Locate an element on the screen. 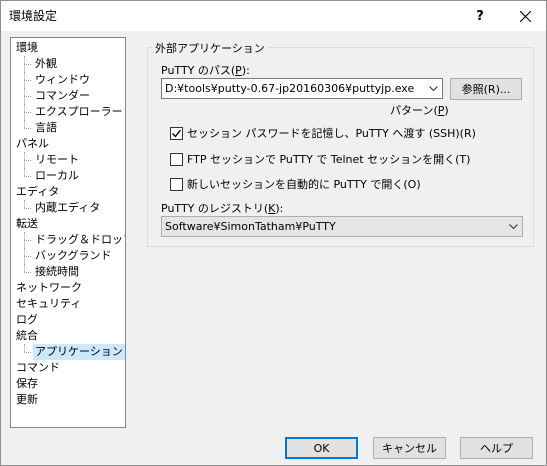 The image size is (547, 466). tree-category: ログ is located at coordinates (27, 320).